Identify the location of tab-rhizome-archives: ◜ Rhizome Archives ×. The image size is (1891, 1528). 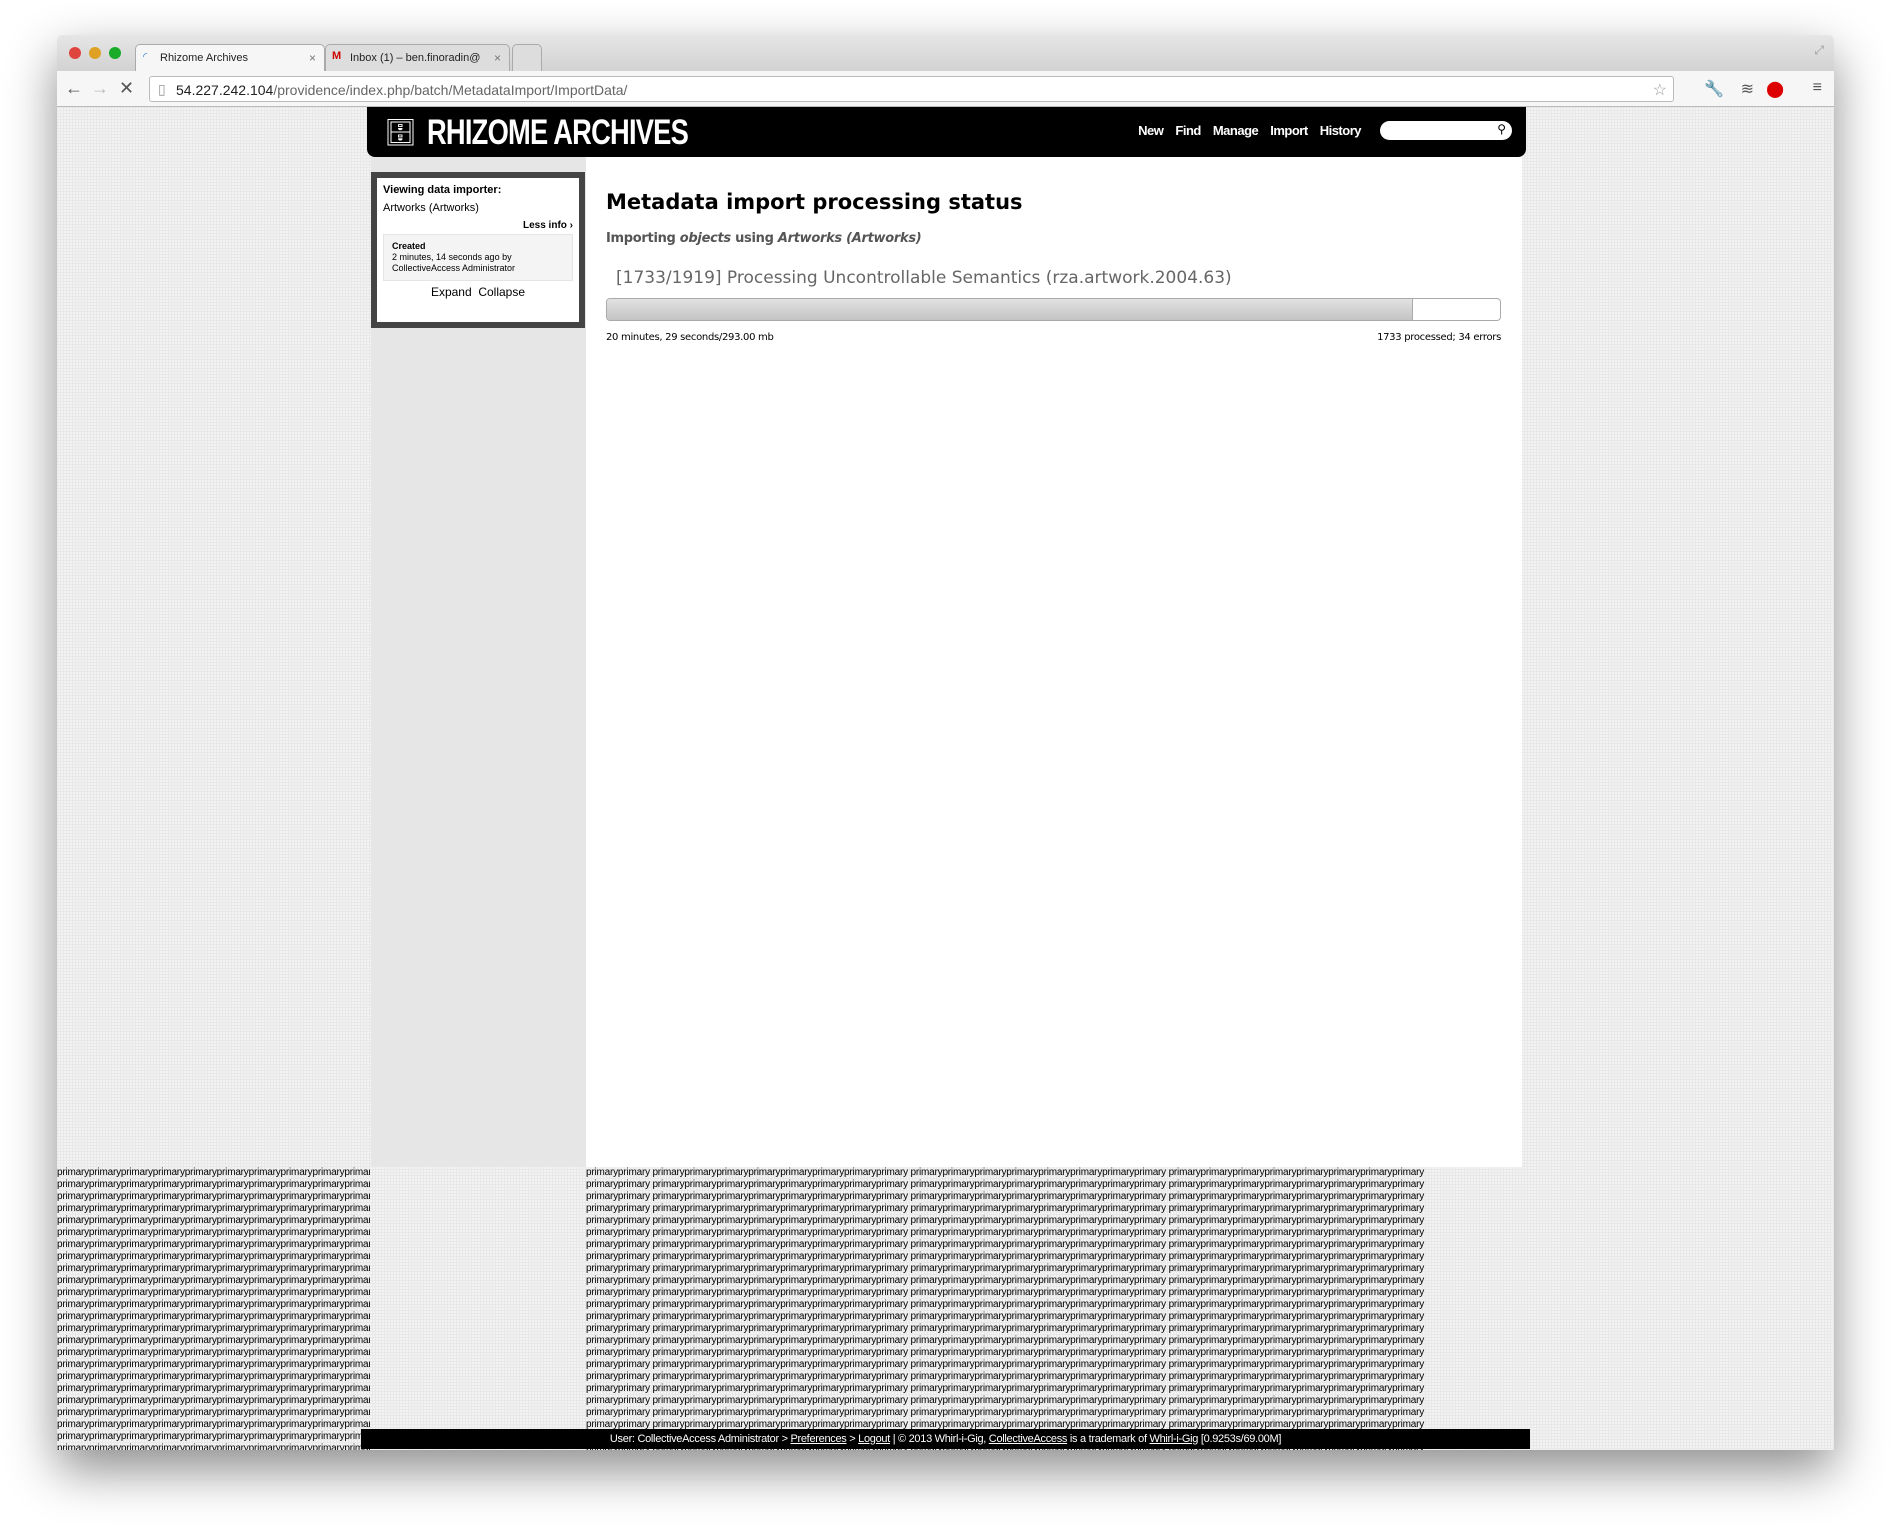
(230, 57).